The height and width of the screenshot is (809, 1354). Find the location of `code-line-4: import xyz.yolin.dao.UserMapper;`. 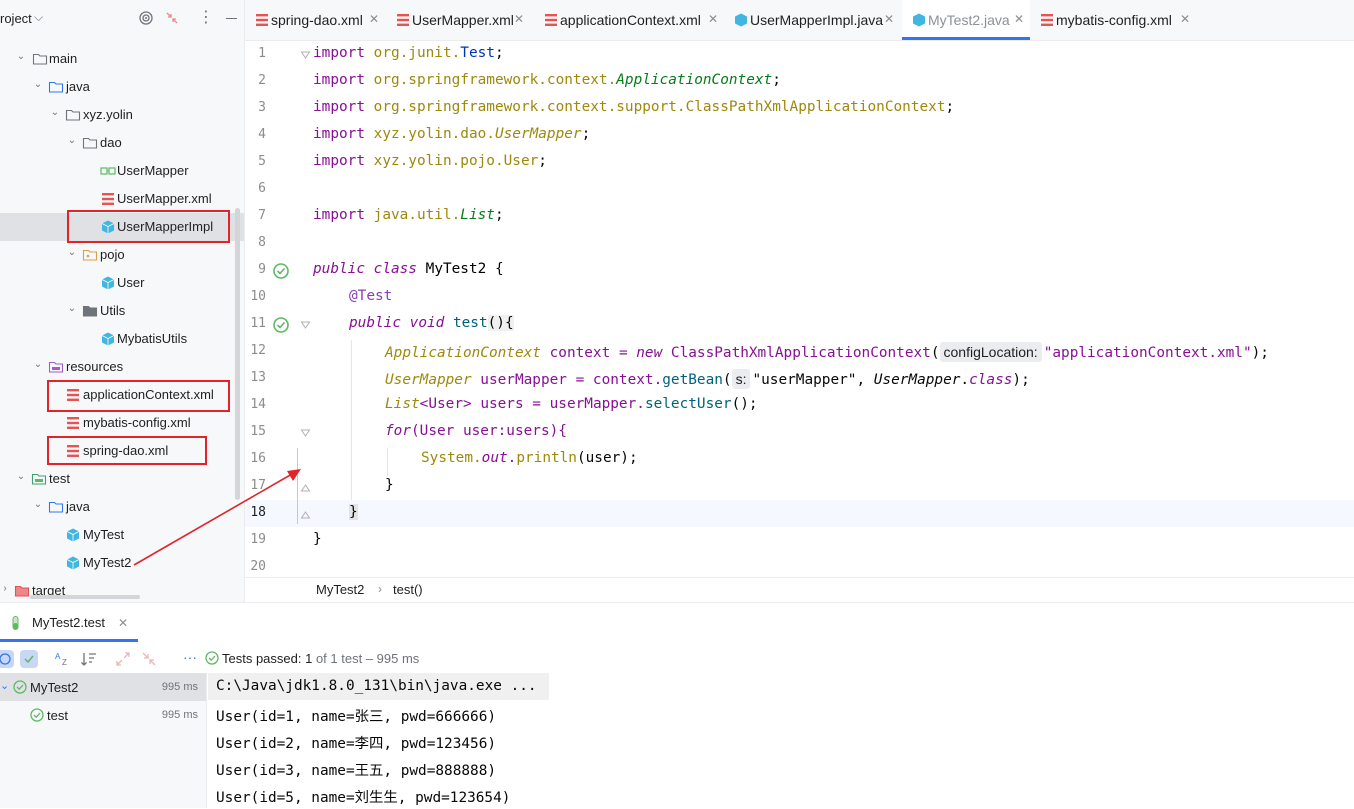

code-line-4: import xyz.yolin.dao.UserMapper; is located at coordinates (451, 134).